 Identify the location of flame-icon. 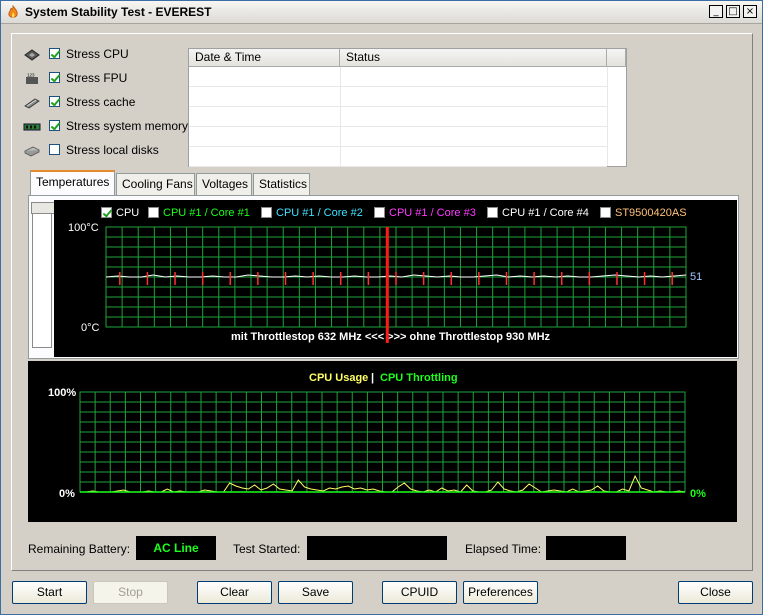
(13, 11).